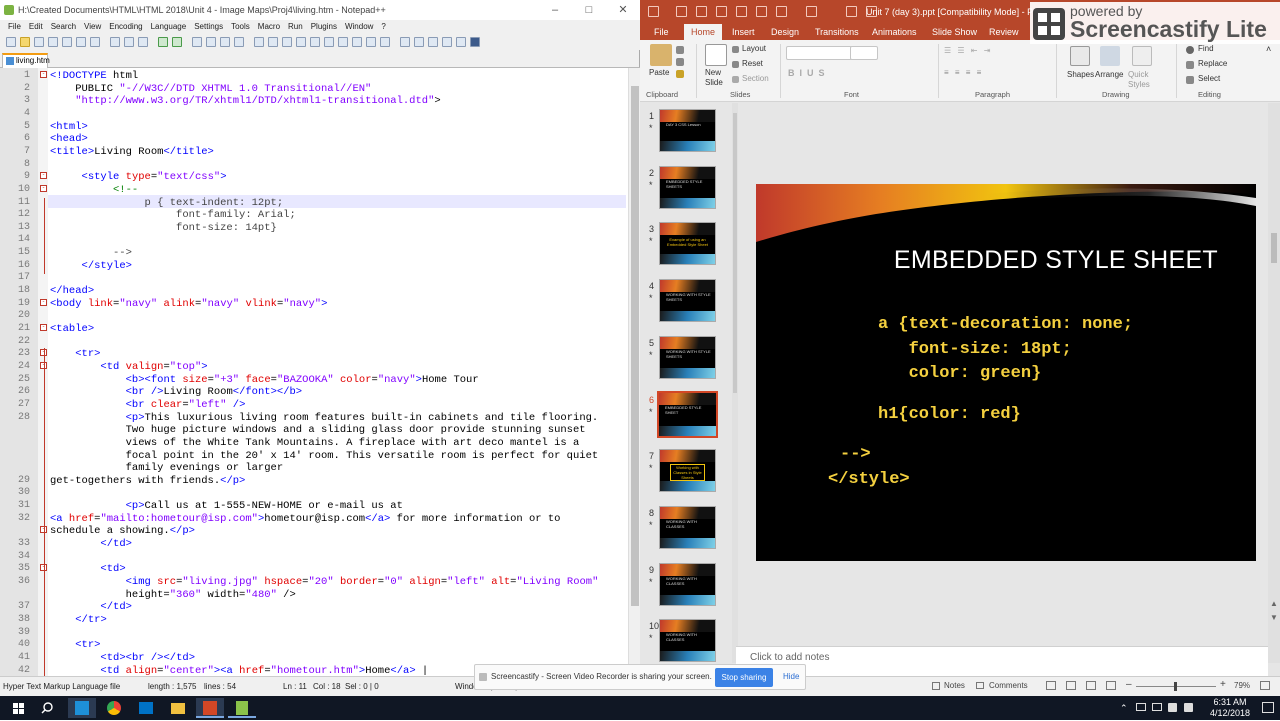  I want to click on tab-transitions: Transitions, so click(837, 32).